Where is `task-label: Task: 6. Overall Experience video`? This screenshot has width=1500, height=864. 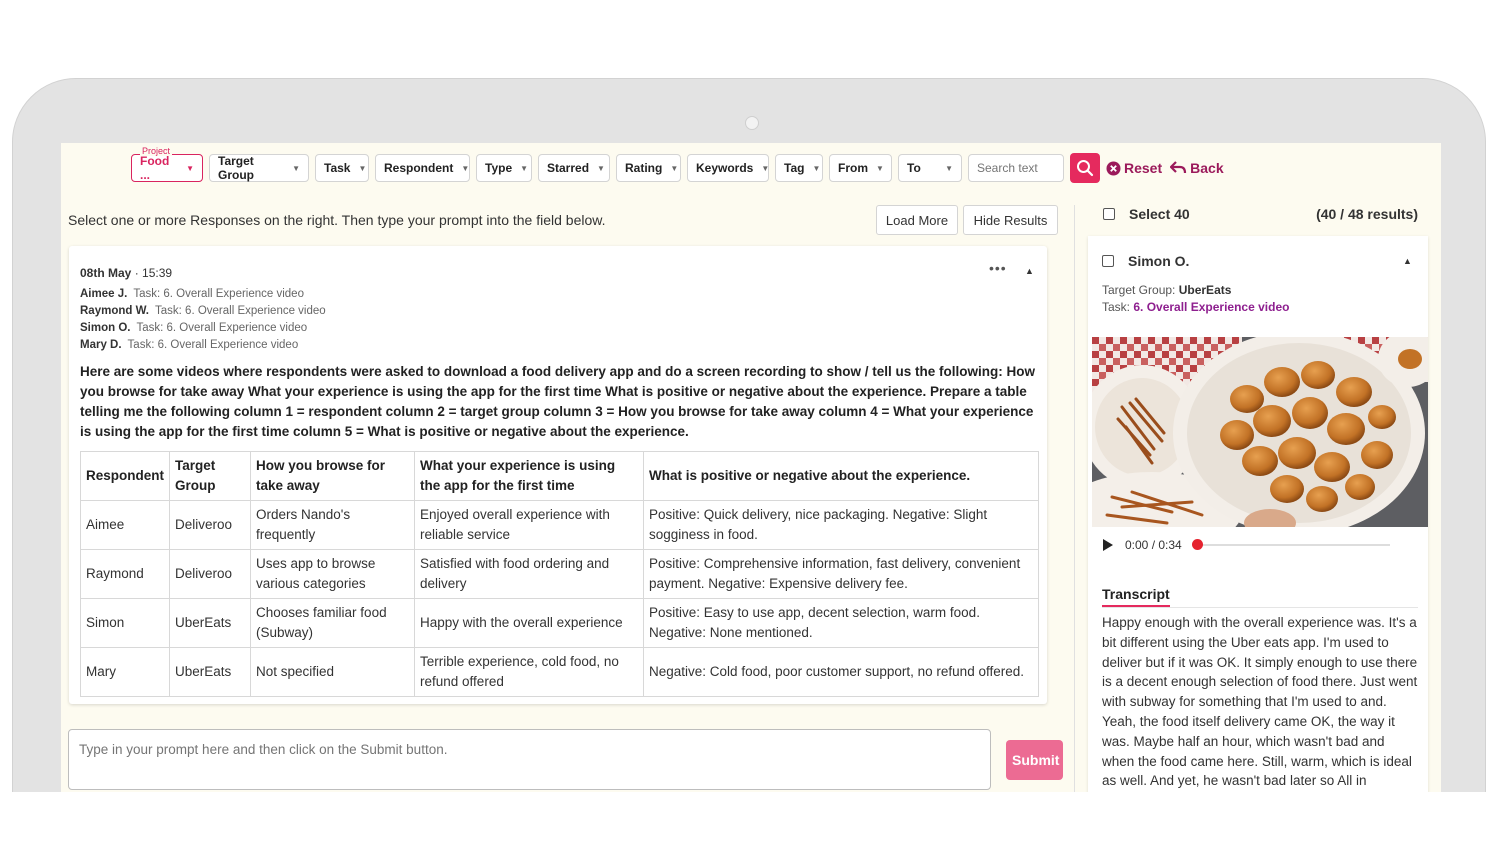 task-label: Task: 6. Overall Experience video is located at coordinates (218, 294).